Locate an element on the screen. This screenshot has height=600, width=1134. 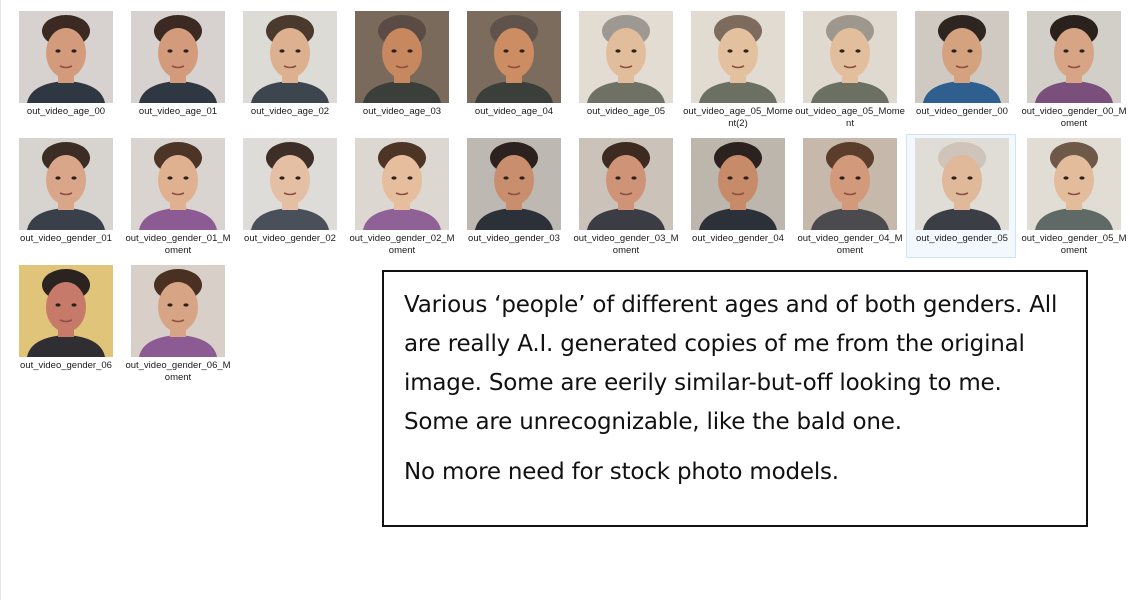
file-item: out_video_gender_04_Moment is located at coordinates (849, 196).